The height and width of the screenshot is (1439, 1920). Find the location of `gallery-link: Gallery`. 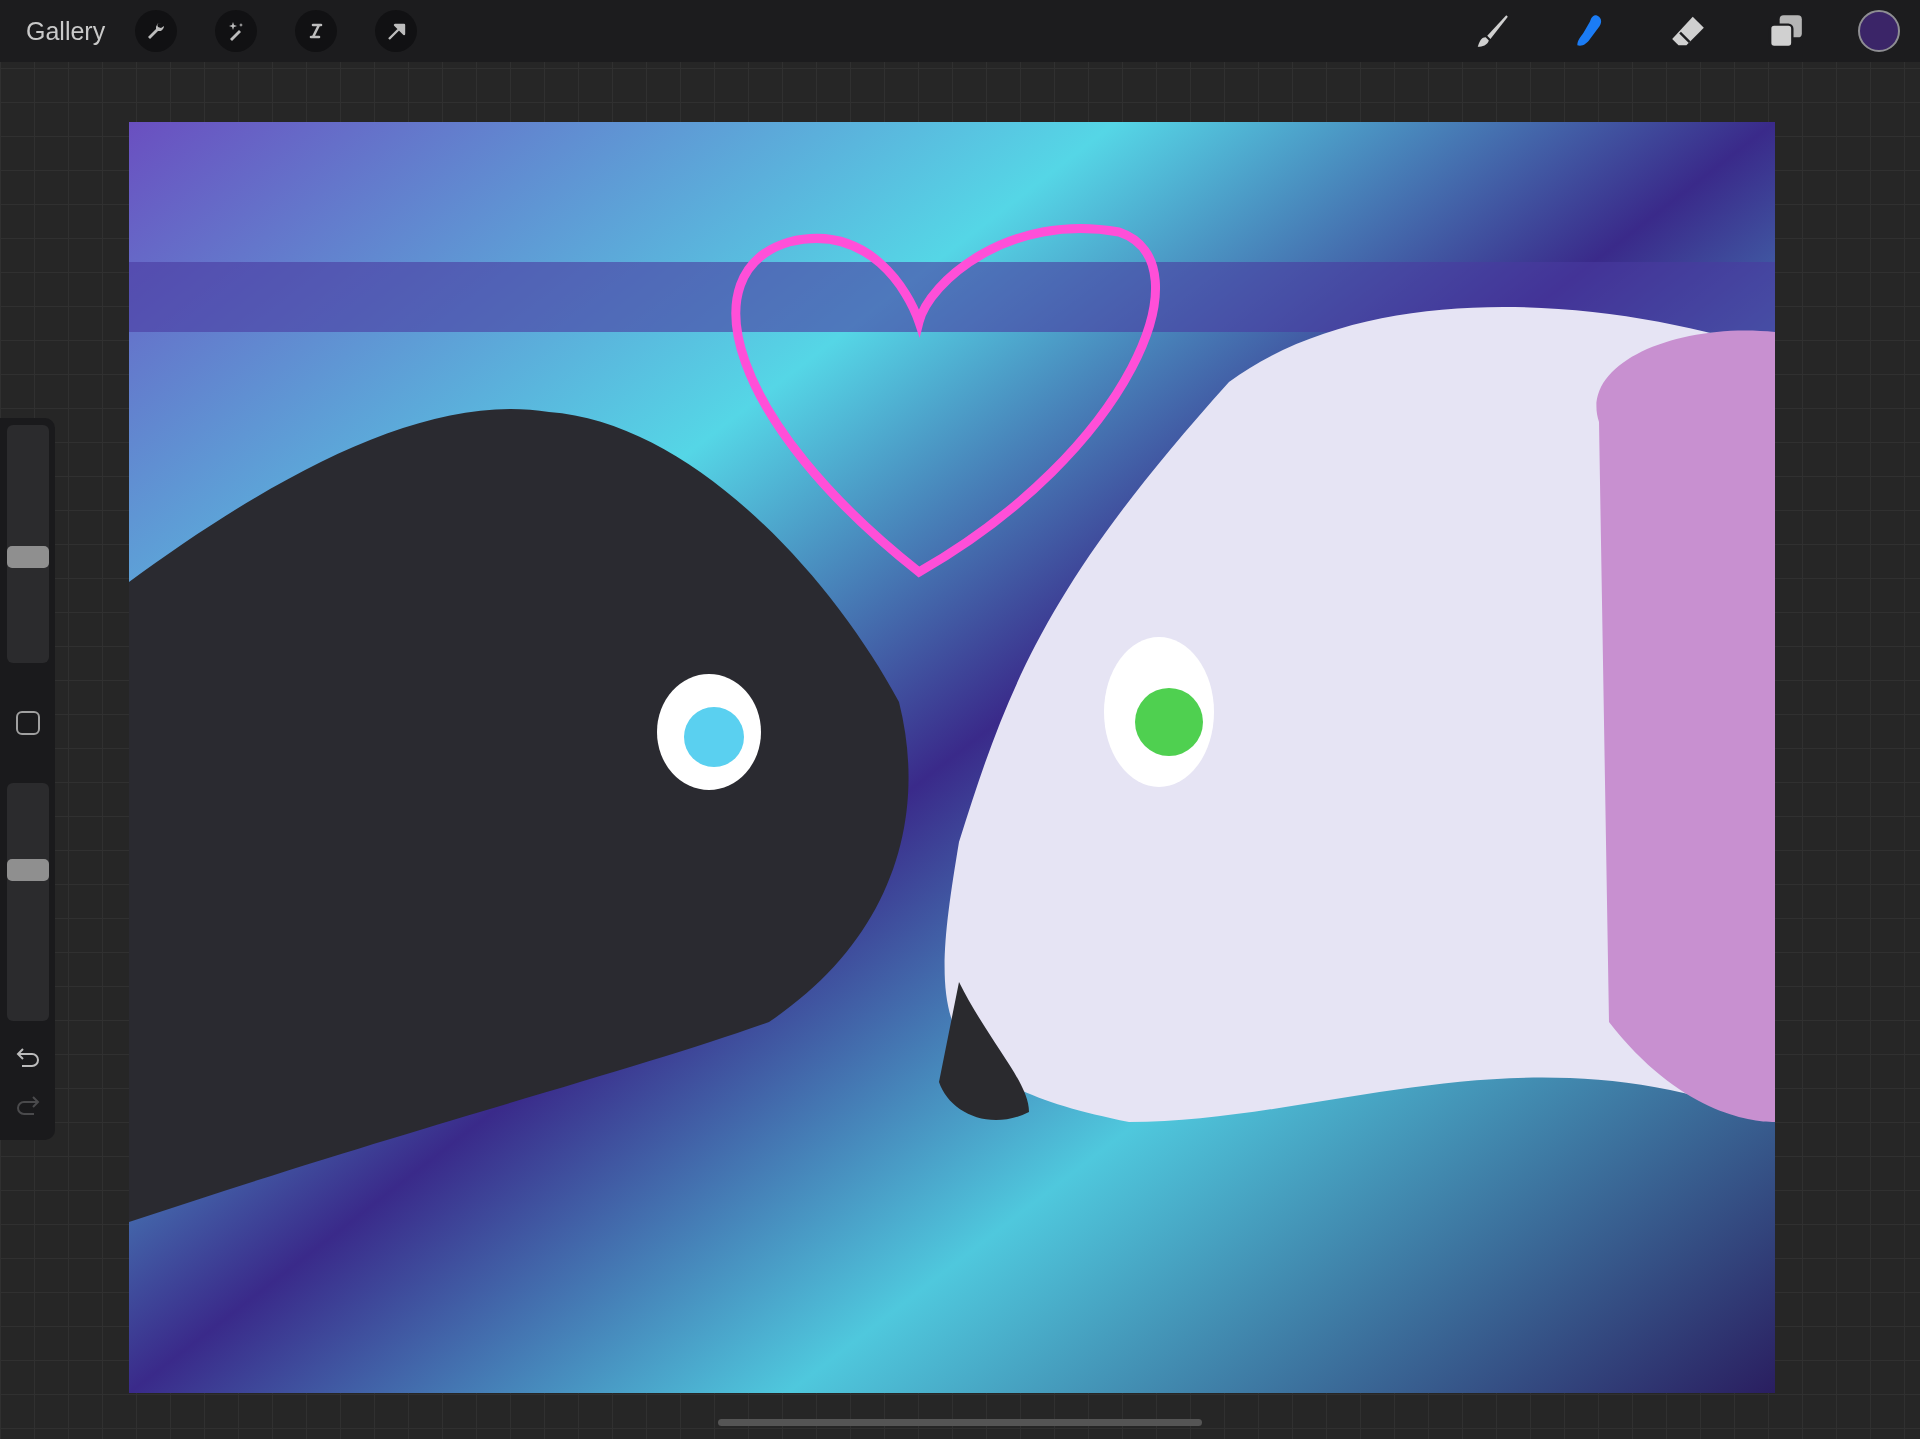

gallery-link: Gallery is located at coordinates (66, 31).